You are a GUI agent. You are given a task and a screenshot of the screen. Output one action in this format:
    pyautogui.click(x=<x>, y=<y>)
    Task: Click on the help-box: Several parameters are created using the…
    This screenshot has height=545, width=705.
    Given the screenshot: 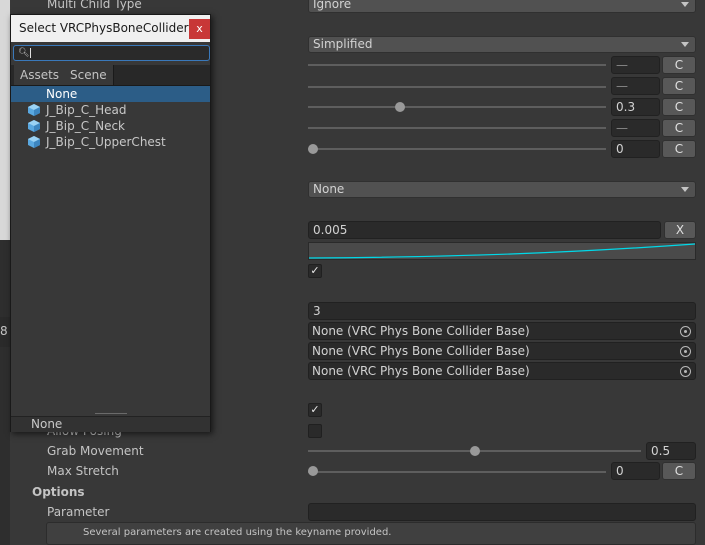 What is the action you would take?
    pyautogui.click(x=371, y=533)
    